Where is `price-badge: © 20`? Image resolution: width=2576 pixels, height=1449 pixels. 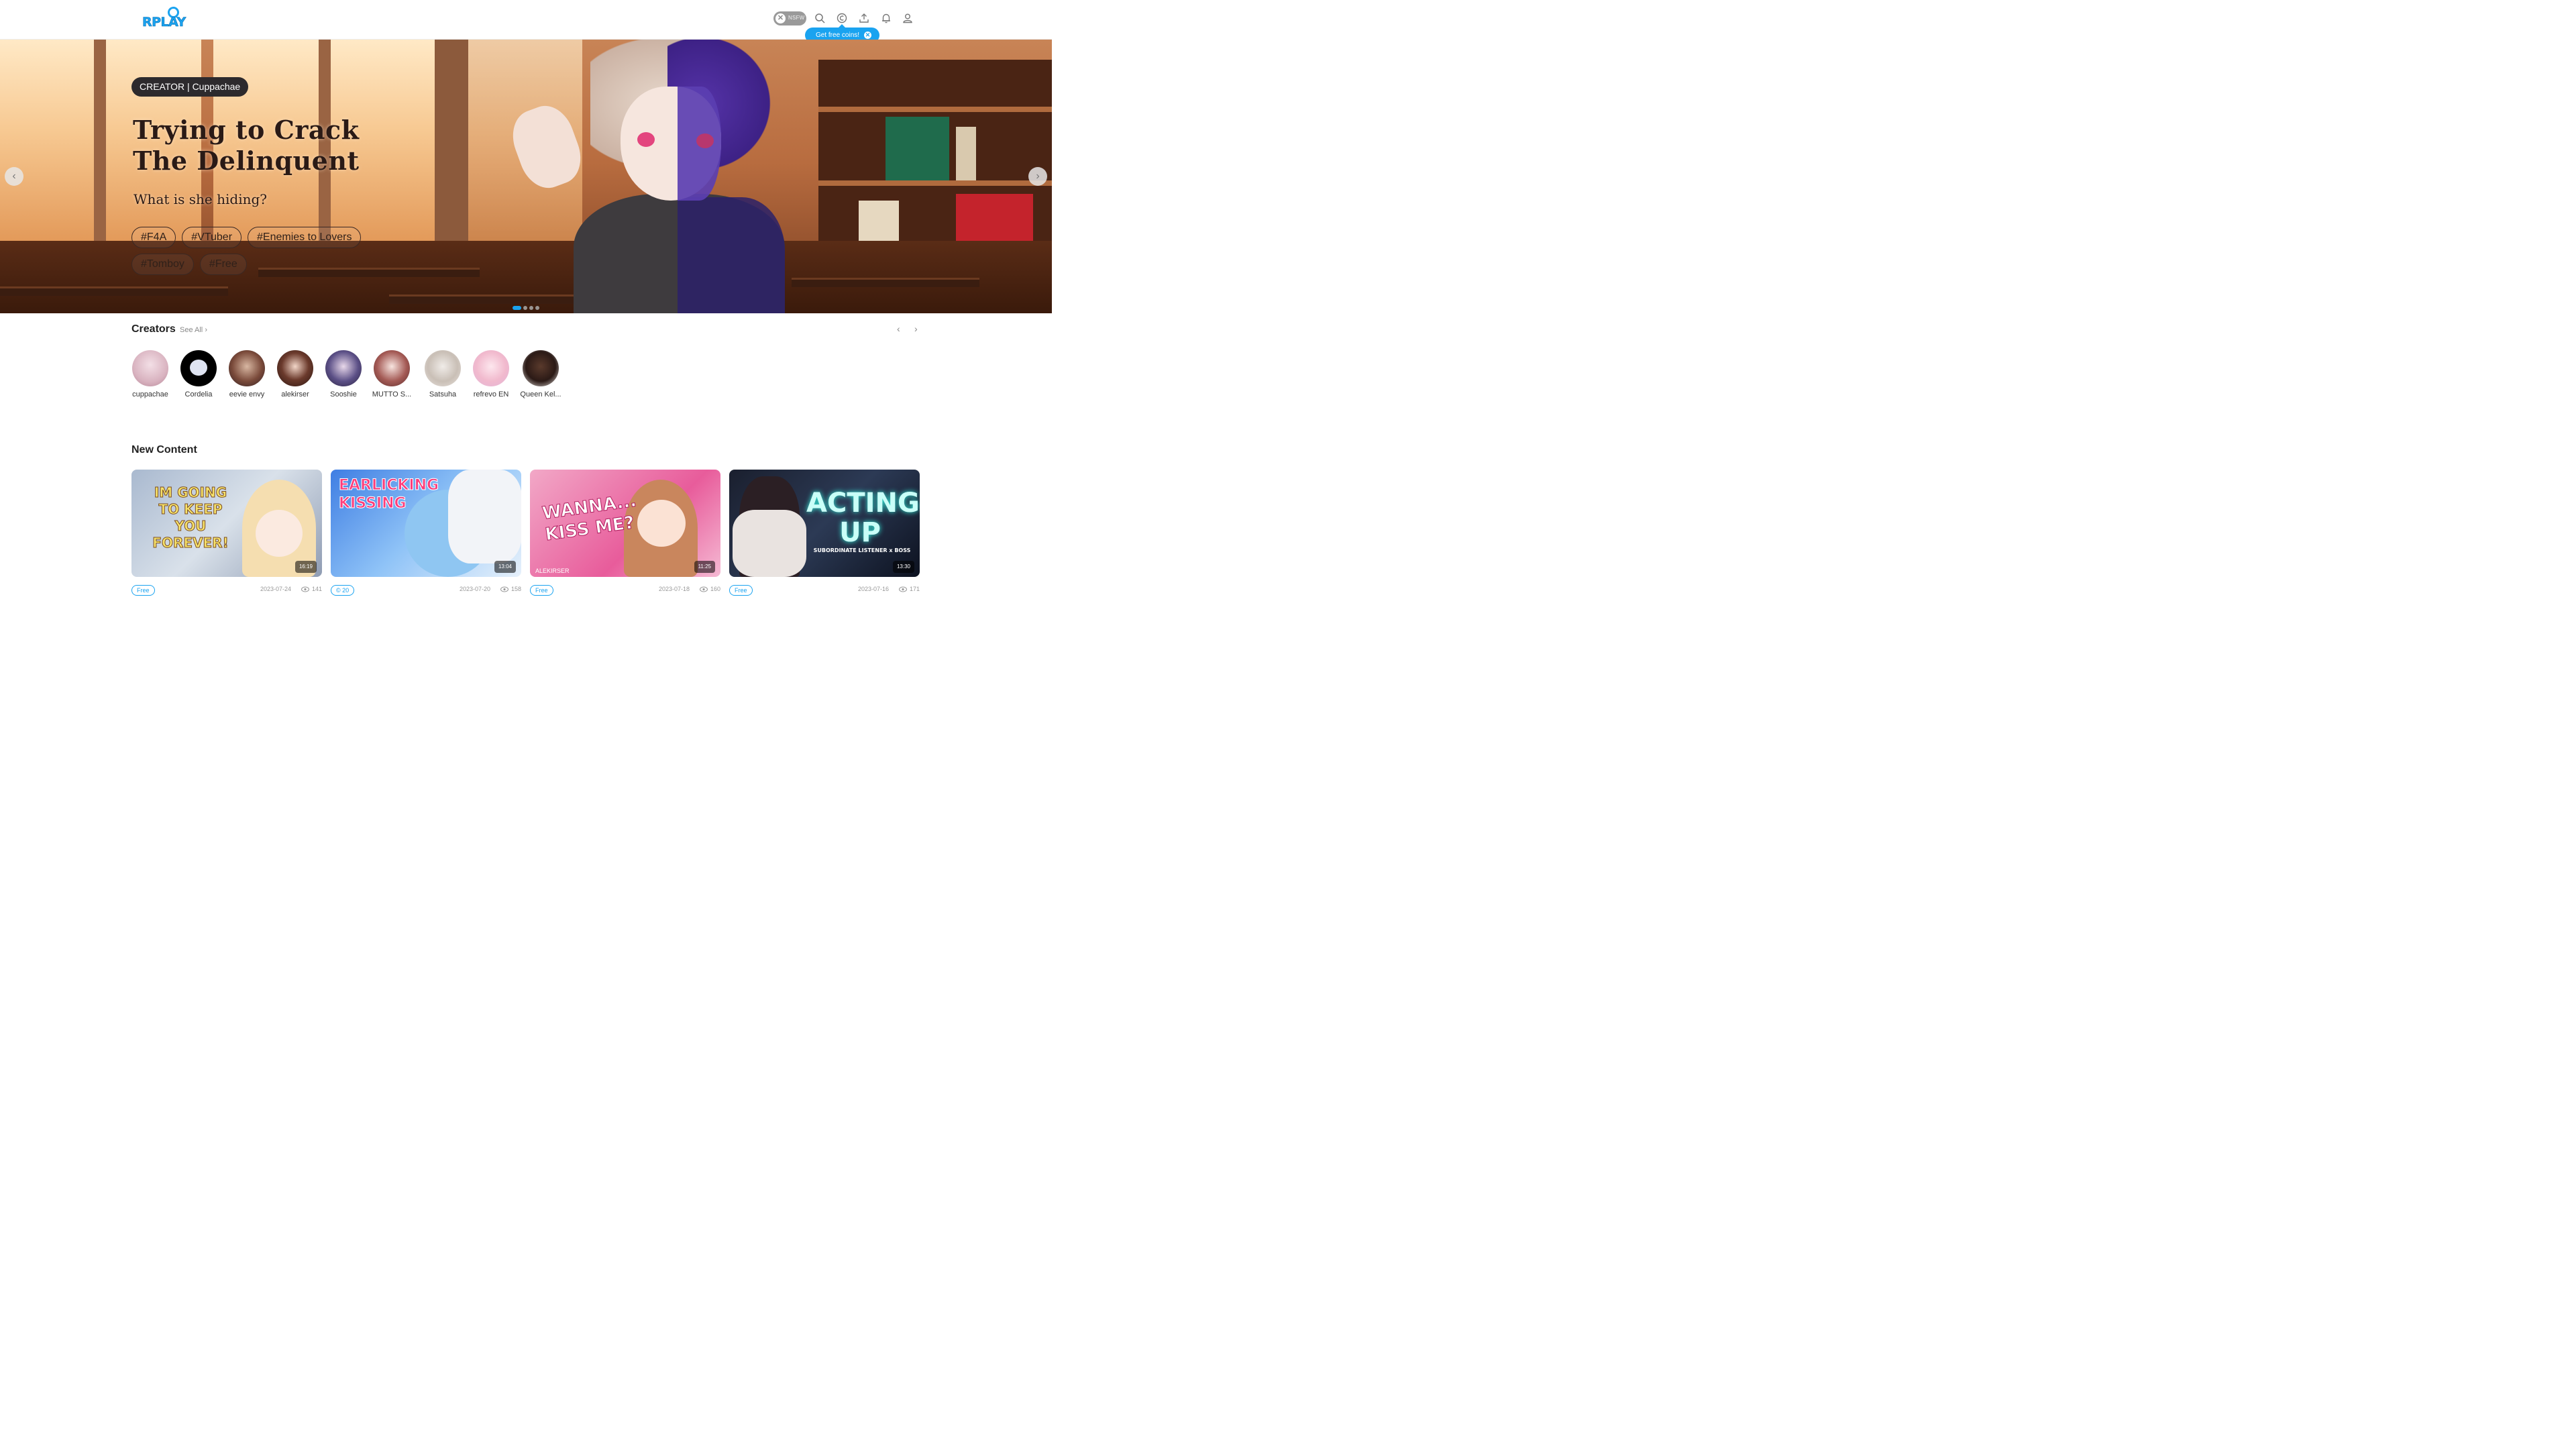 price-badge: © 20 is located at coordinates (343, 590).